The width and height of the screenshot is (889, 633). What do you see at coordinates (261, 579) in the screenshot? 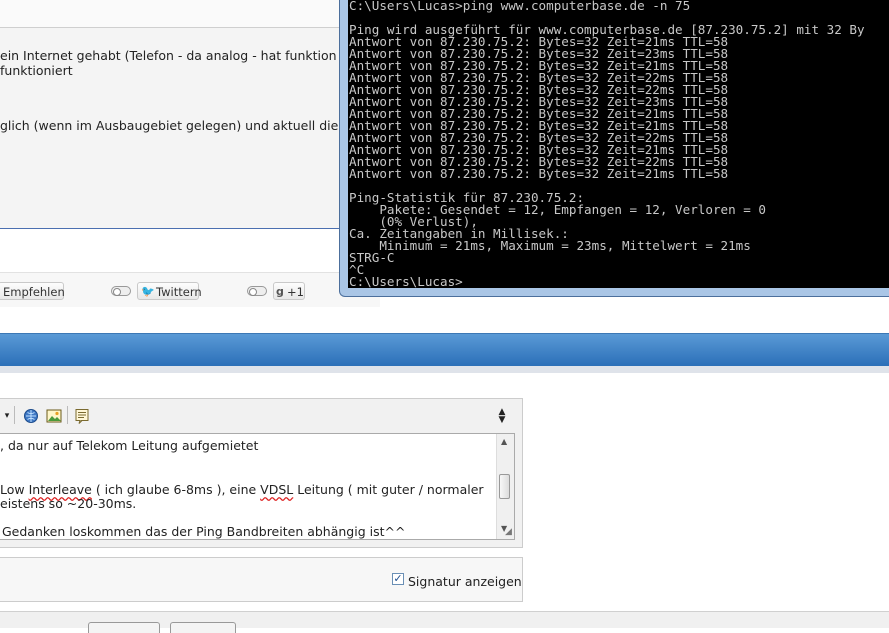
I see `post-options: ✓ Signatur anzeigen` at bounding box center [261, 579].